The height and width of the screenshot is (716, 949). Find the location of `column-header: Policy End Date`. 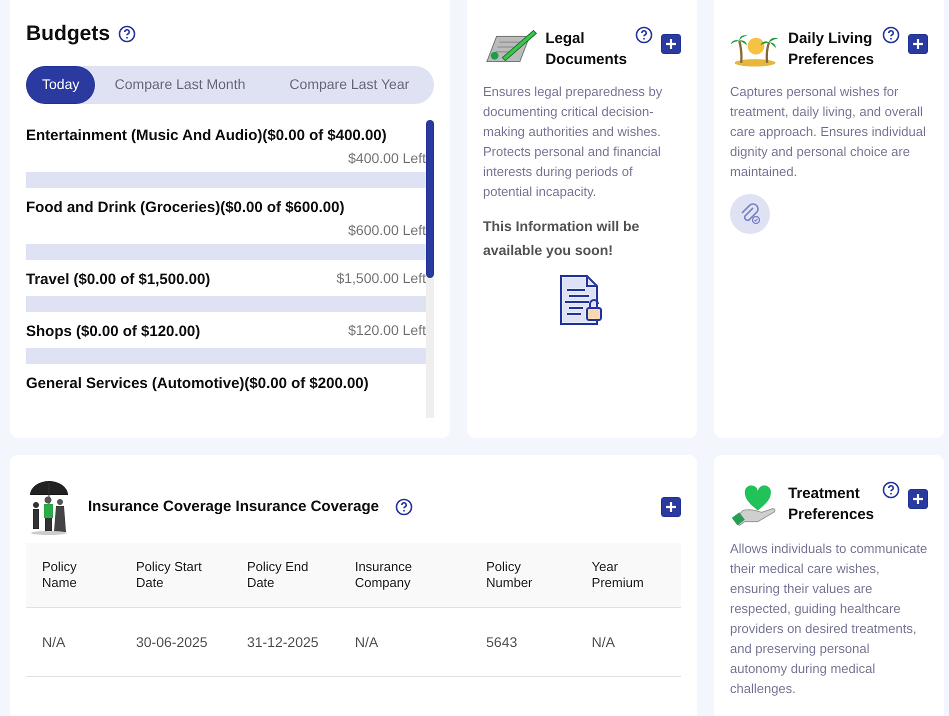

column-header: Policy End Date is located at coordinates (284, 575).